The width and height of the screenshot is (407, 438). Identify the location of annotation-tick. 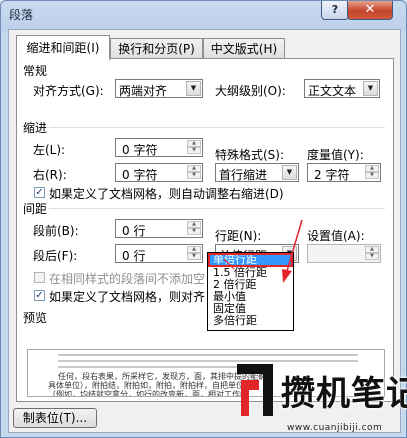
(229, 264).